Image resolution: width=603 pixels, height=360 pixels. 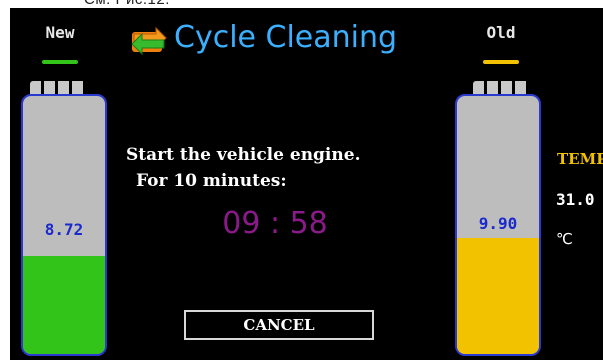 I want to click on new-tank-gauge: 8.72, so click(x=64, y=225).